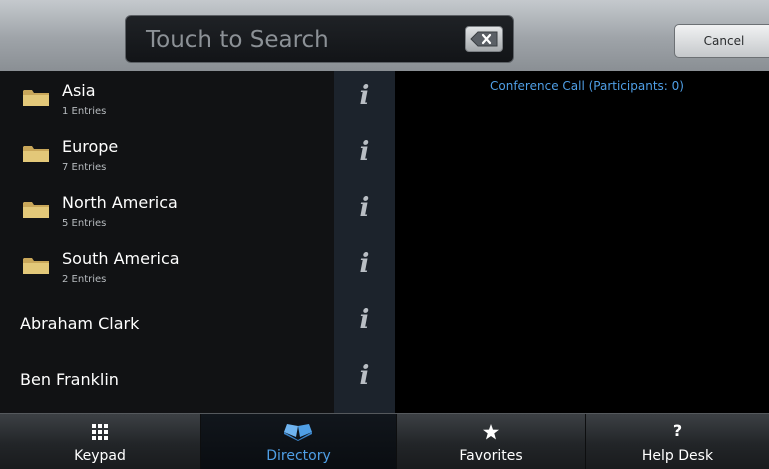 Image resolution: width=769 pixels, height=469 pixels. What do you see at coordinates (677, 430) in the screenshot?
I see `question-icon: ?` at bounding box center [677, 430].